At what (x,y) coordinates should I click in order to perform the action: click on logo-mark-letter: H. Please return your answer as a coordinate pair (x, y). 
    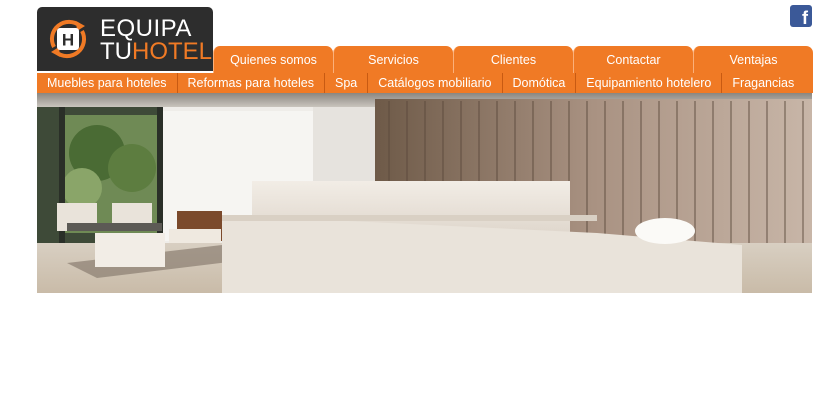
    Looking at the image, I should click on (68, 40).